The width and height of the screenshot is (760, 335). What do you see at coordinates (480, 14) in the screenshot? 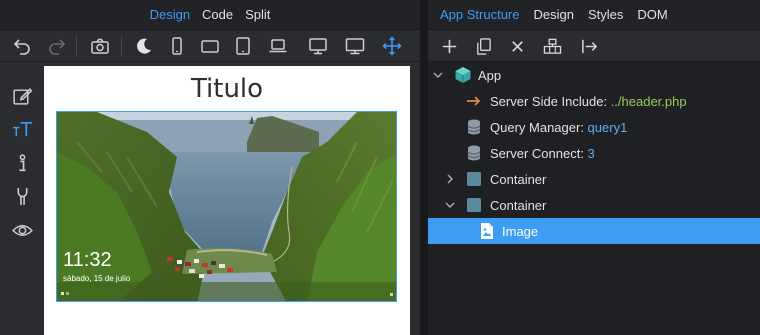
I see `tab-app-structure: App Structure` at bounding box center [480, 14].